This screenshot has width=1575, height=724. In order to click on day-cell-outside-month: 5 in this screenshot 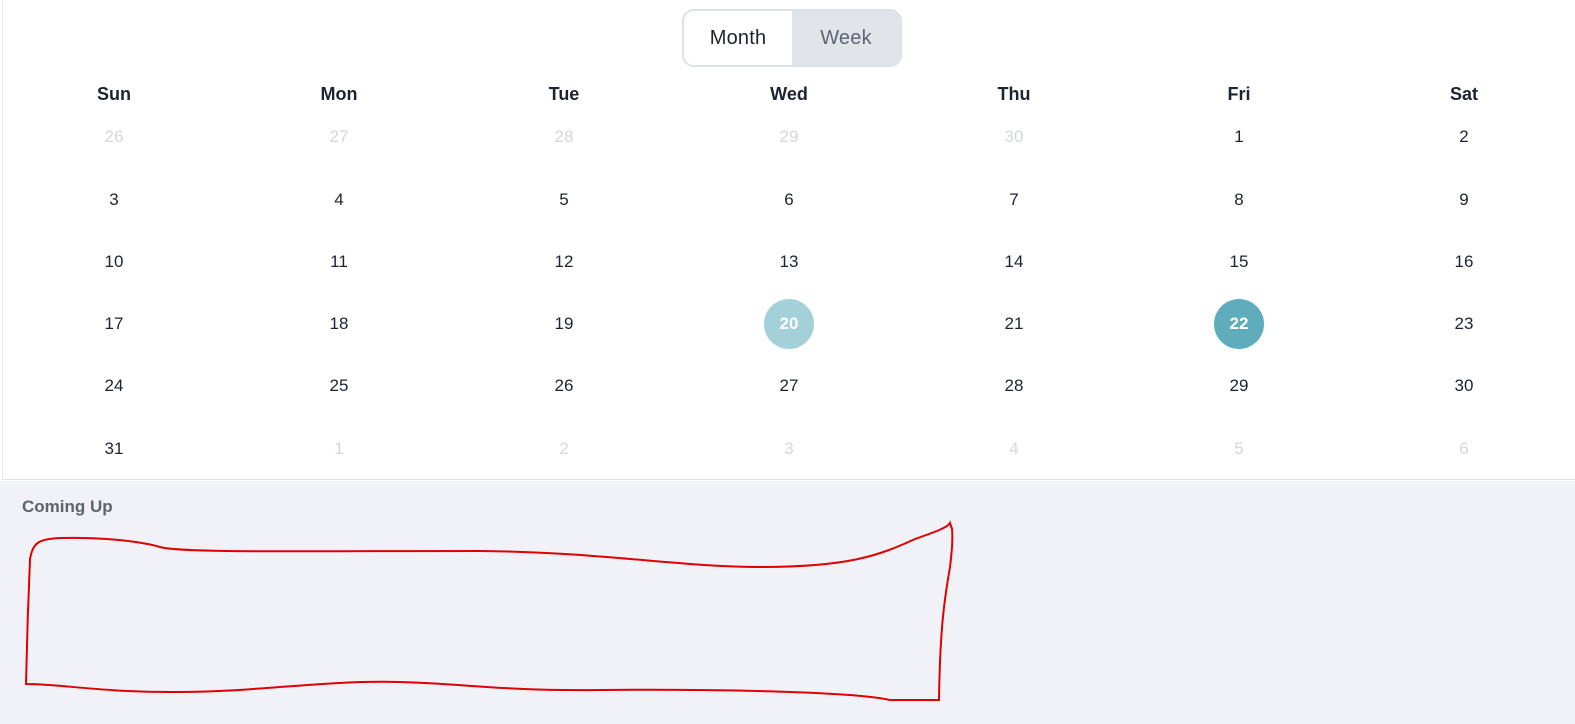, I will do `click(1239, 449)`.